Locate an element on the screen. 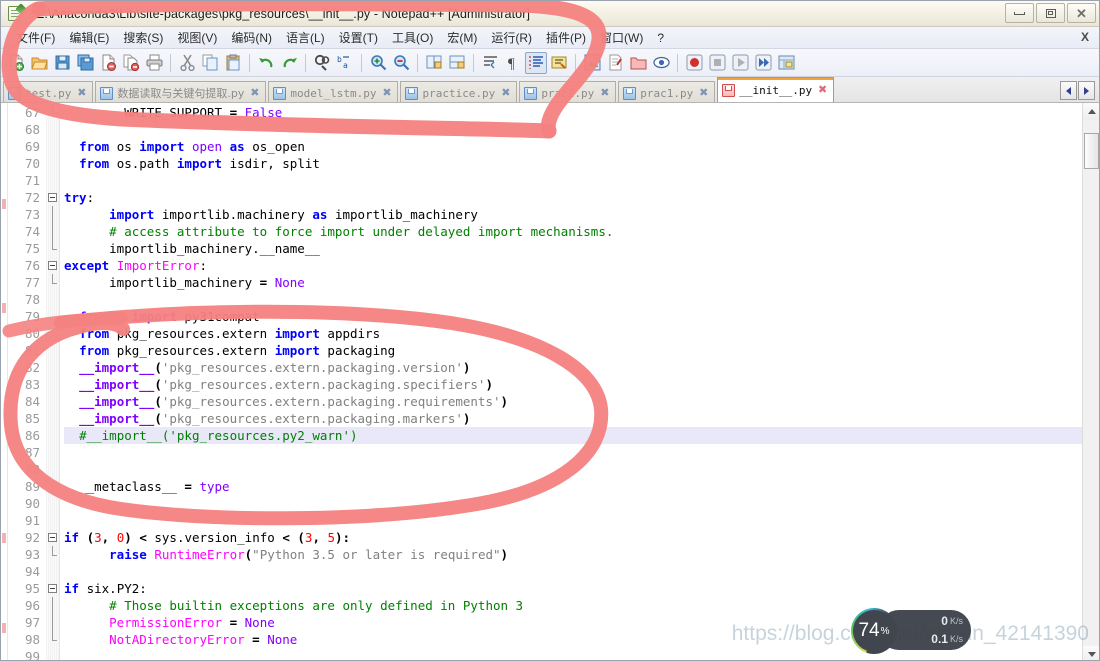 The height and width of the screenshot is (661, 1100). scroll-tabs-left-button is located at coordinates (1068, 90).